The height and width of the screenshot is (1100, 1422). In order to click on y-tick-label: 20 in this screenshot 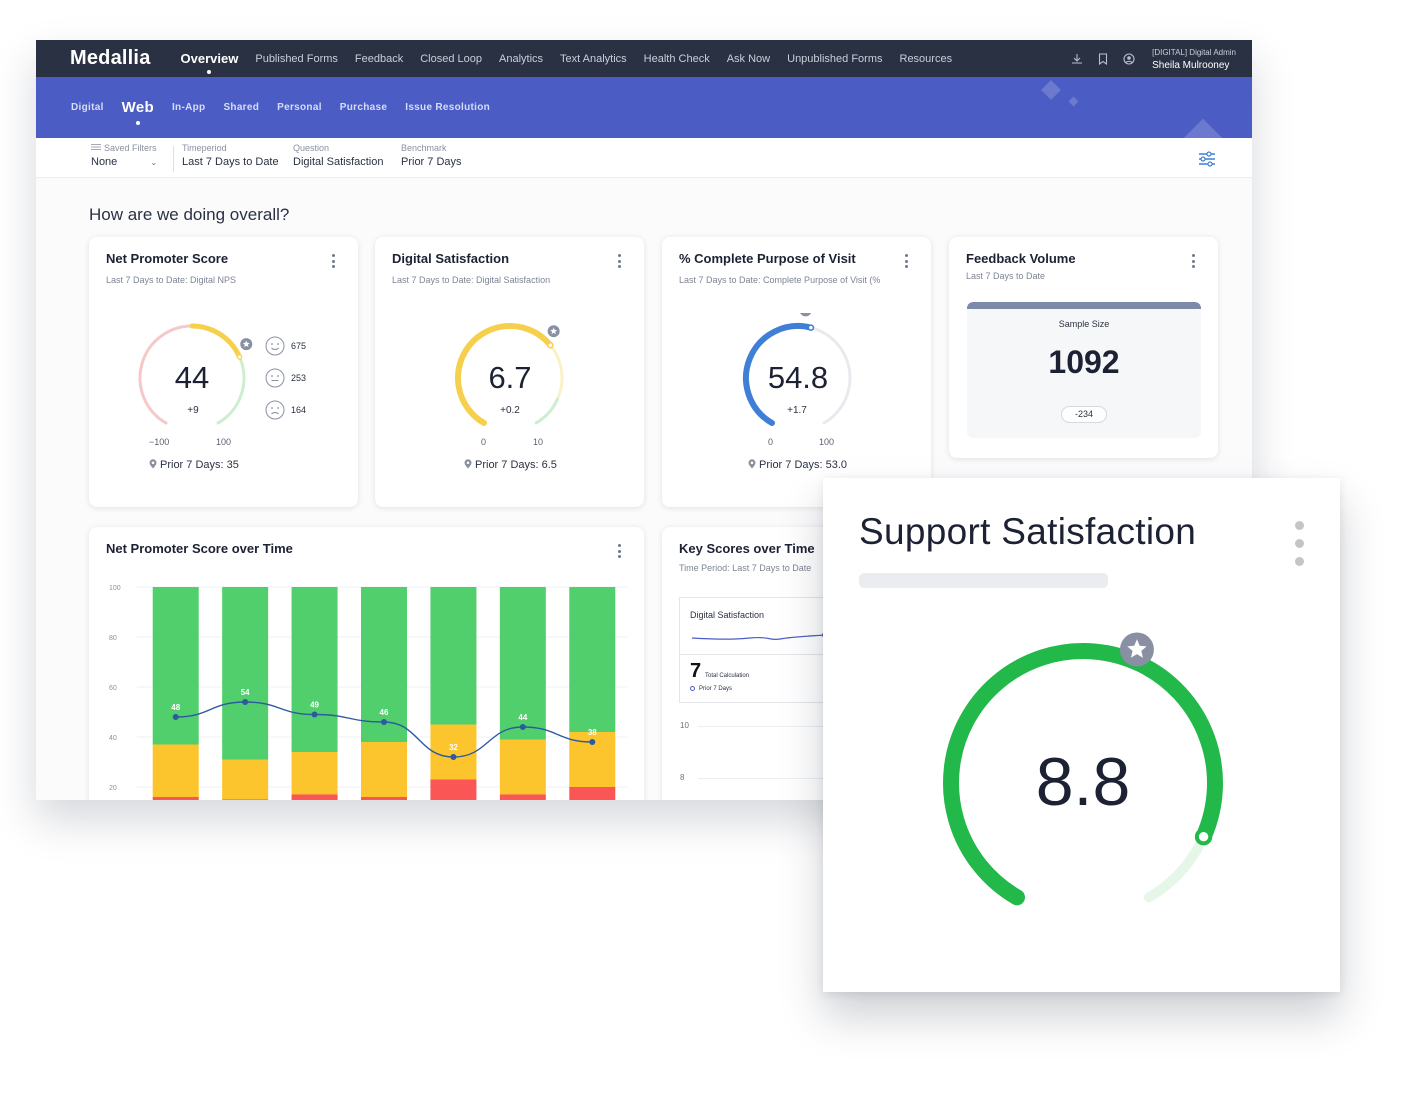, I will do `click(113, 788)`.